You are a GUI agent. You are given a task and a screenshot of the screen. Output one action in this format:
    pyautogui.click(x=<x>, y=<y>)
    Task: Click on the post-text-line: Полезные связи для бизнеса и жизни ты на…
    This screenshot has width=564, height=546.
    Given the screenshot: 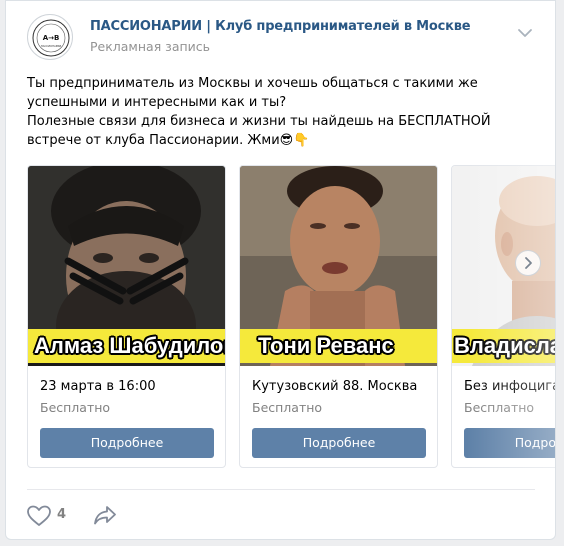 What is the action you would take?
    pyautogui.click(x=259, y=131)
    